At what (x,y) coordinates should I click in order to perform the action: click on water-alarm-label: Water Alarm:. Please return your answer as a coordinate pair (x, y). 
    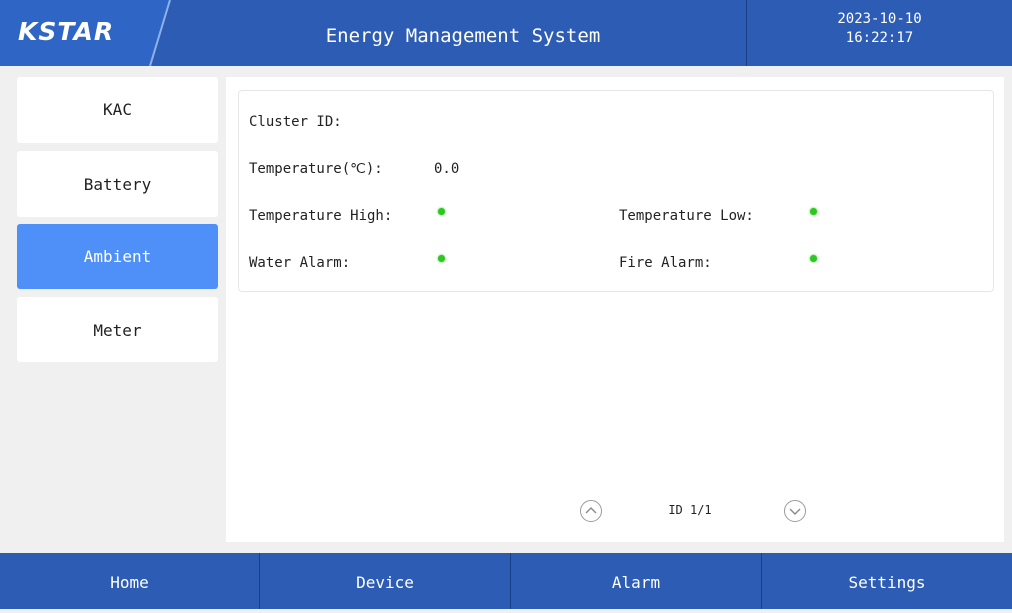
    Looking at the image, I should click on (300, 263).